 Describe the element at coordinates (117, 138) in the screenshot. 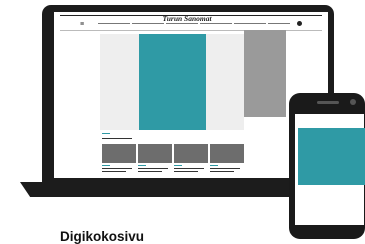

I see `section-title-line` at that location.